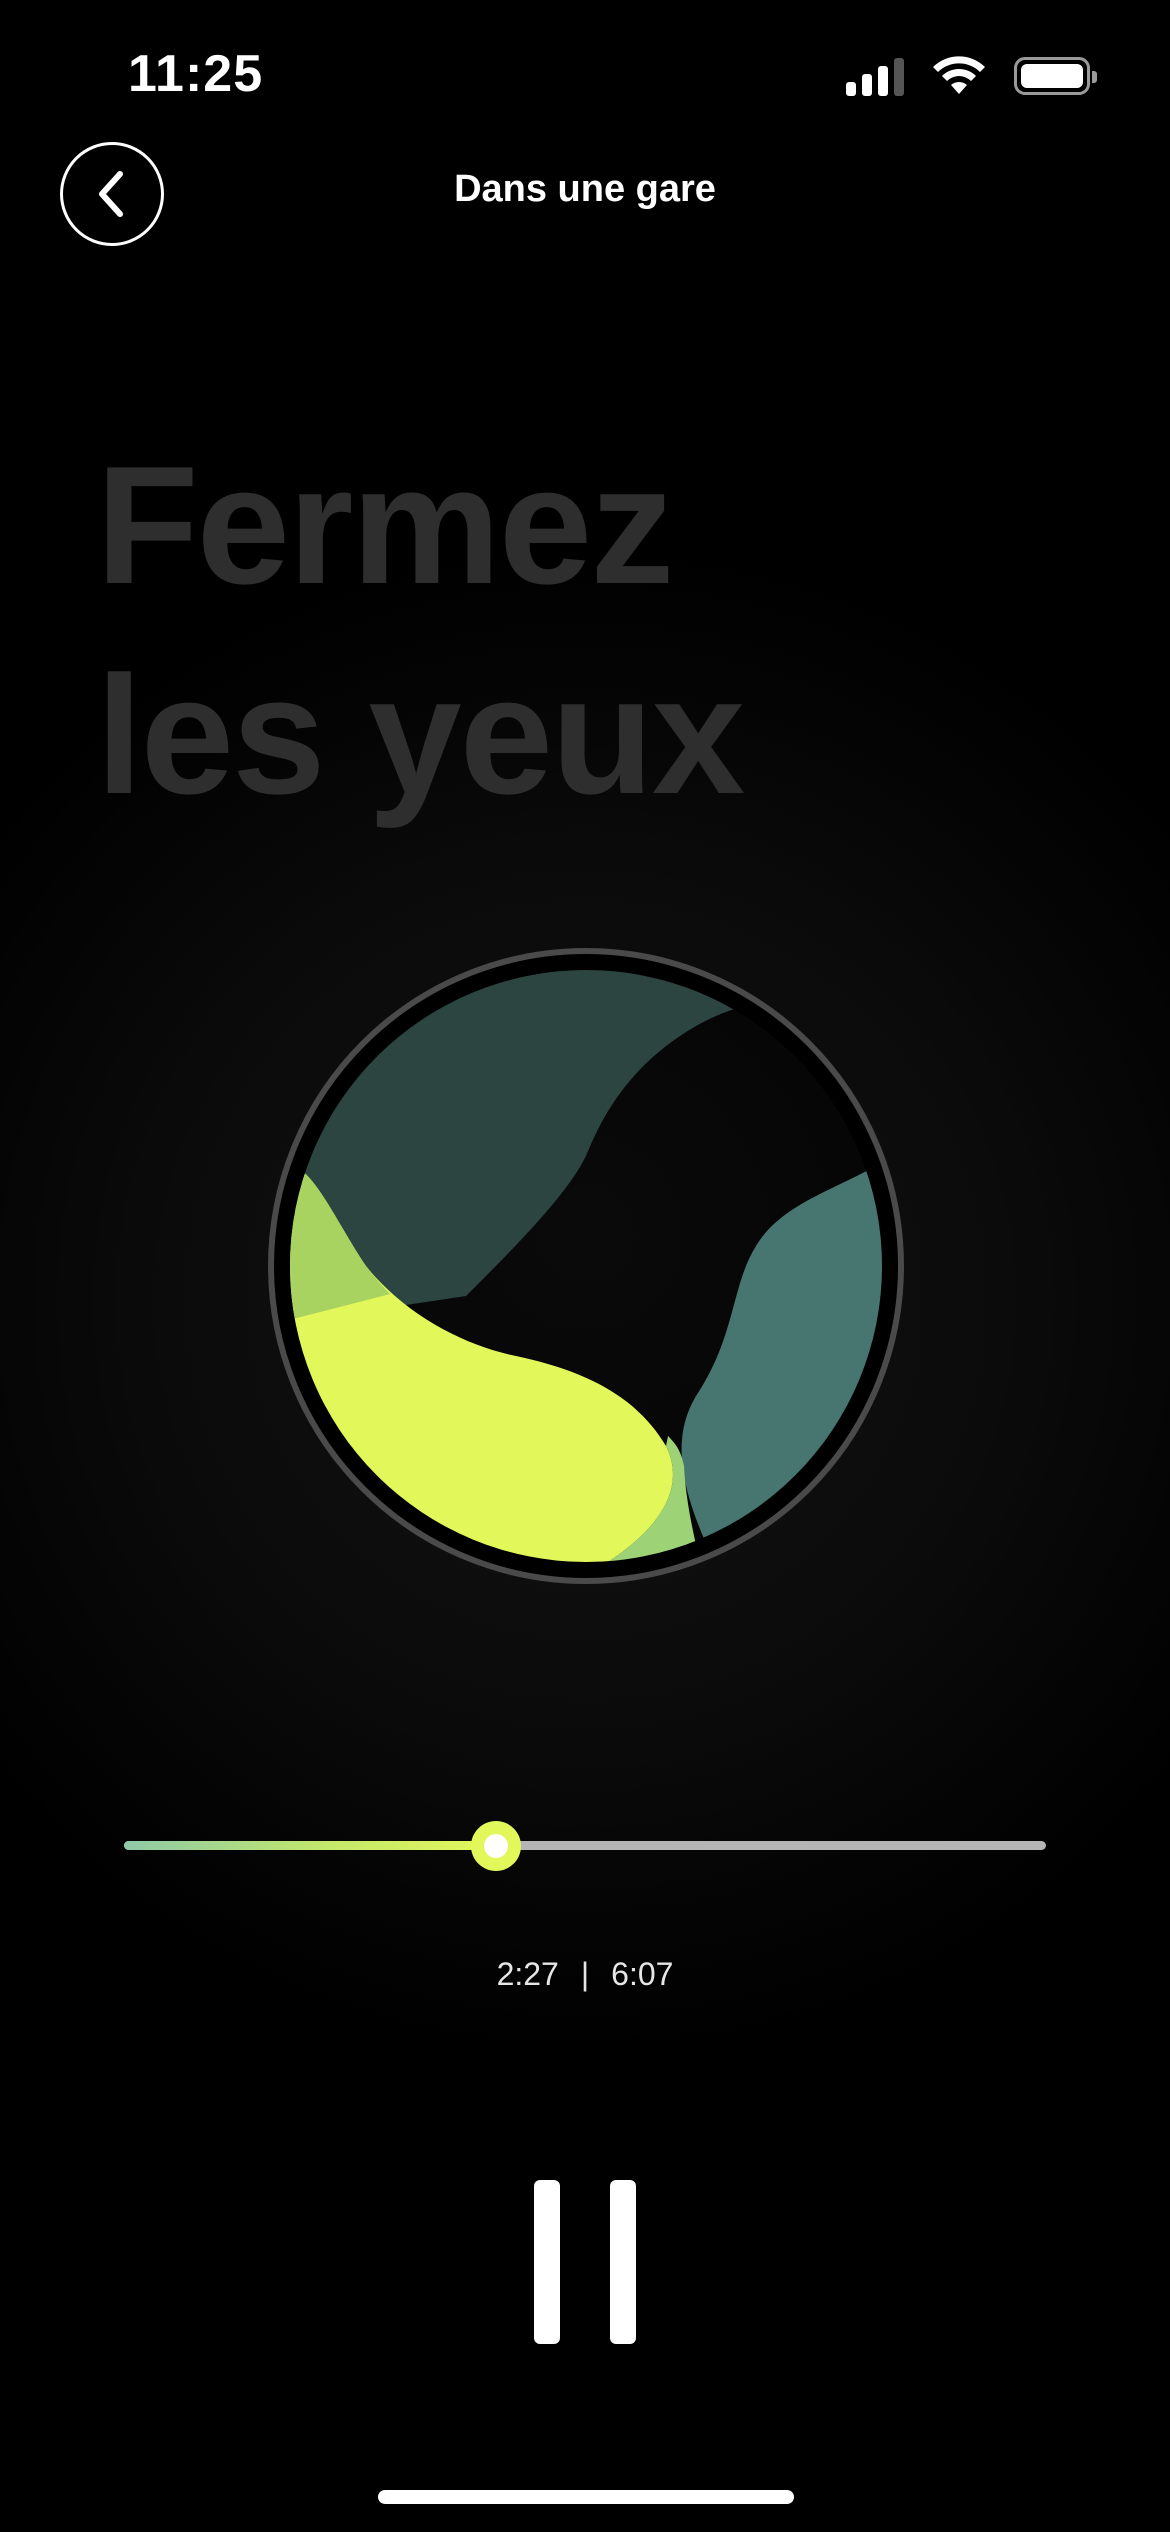 The width and height of the screenshot is (1170, 2532). What do you see at coordinates (642, 1974) in the screenshot?
I see `total-time: 6:07` at bounding box center [642, 1974].